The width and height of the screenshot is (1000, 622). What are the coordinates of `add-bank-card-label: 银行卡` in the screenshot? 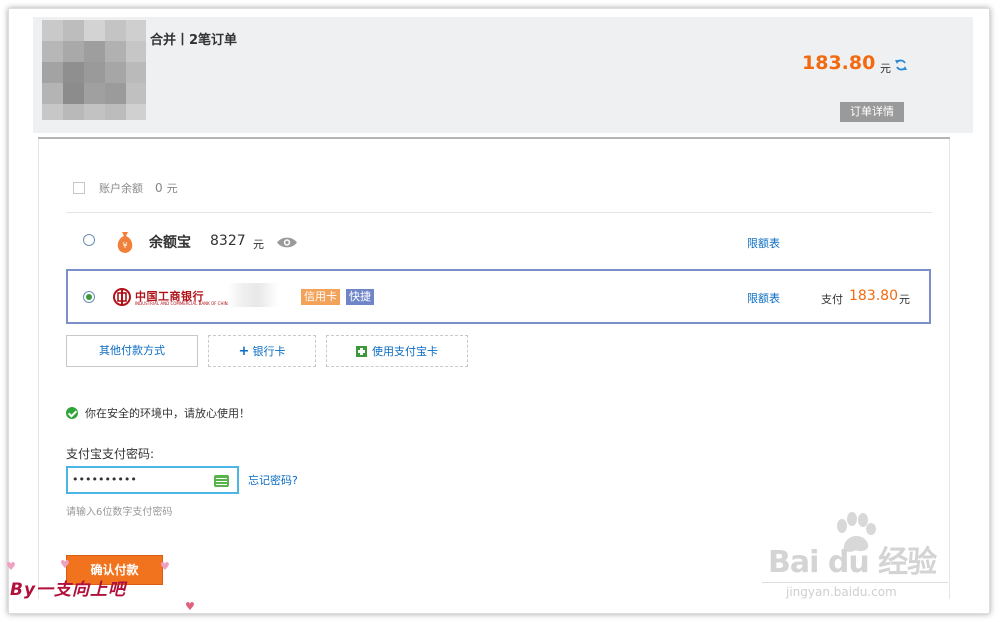 It's located at (269, 351).